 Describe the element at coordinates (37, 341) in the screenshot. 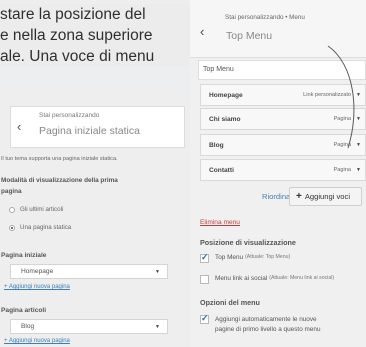

I see `add-new-page-link-2: + Aggiungi nuova pagina` at that location.